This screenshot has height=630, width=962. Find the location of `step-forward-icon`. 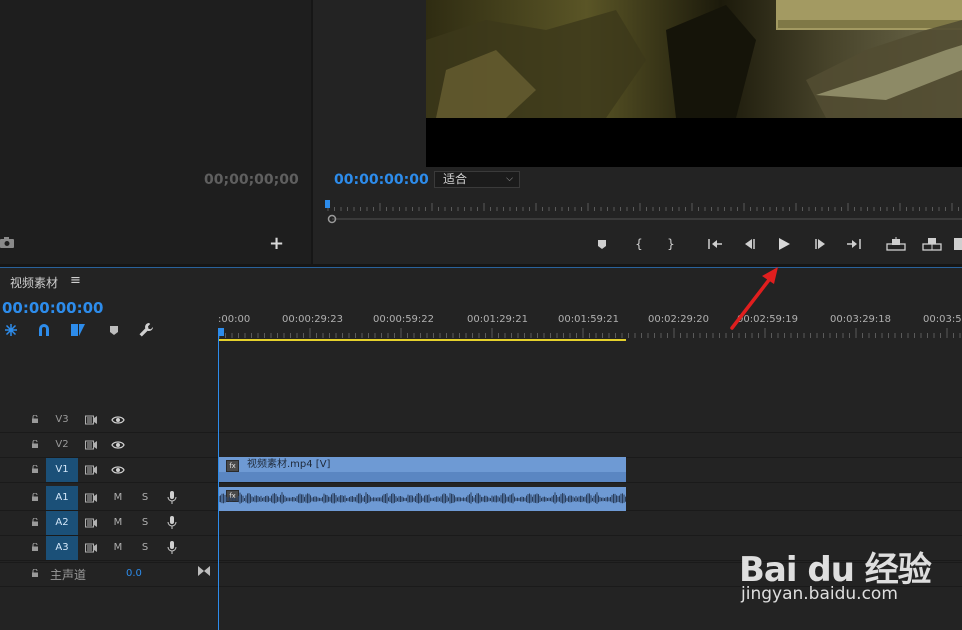

step-forward-icon is located at coordinates (821, 244).